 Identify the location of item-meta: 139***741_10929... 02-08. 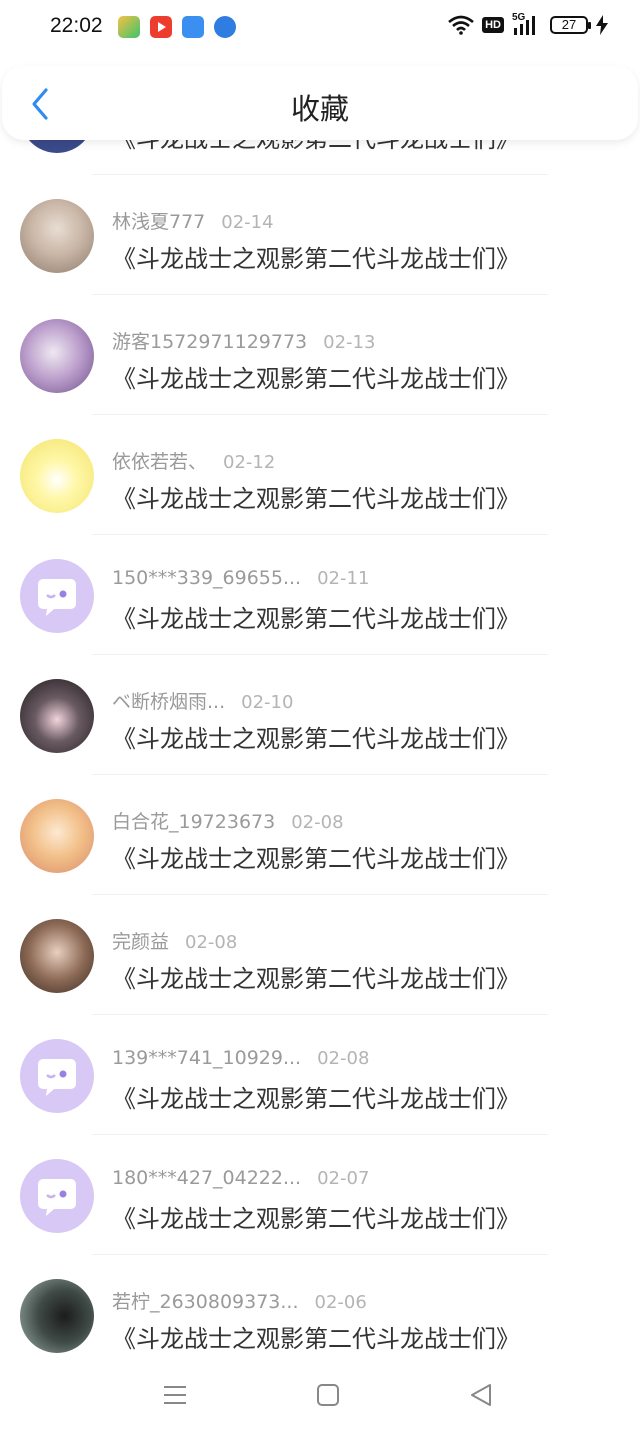
(240, 1058).